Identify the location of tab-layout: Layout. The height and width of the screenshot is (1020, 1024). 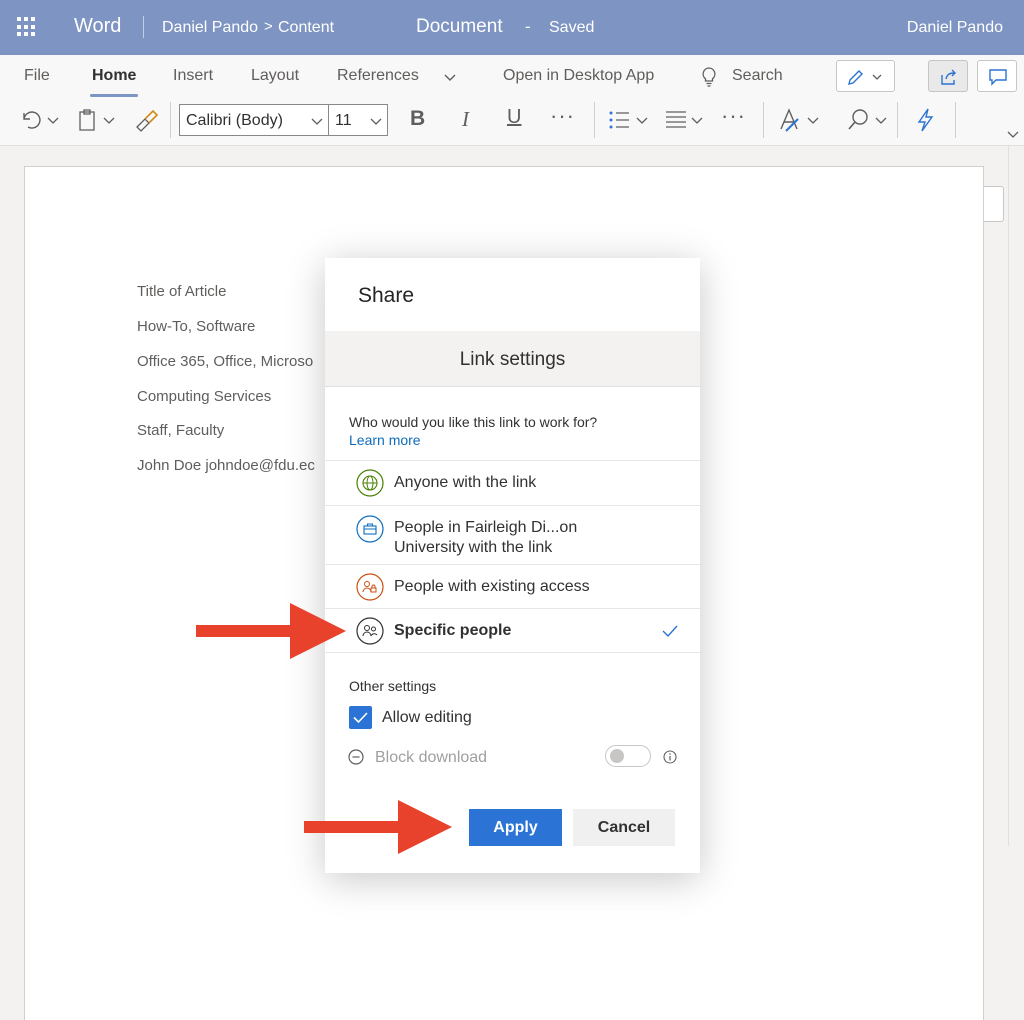
(275, 76).